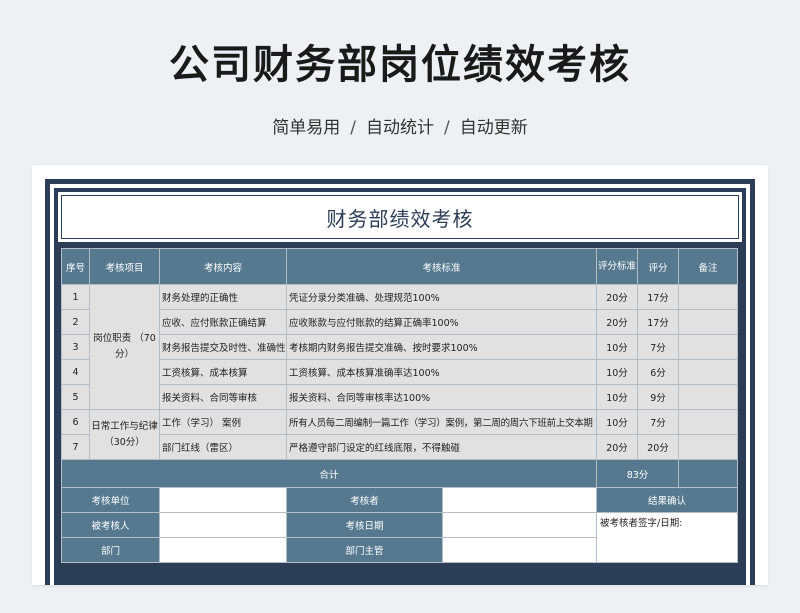 The image size is (800, 613). I want to click on unit-value-field, so click(223, 500).